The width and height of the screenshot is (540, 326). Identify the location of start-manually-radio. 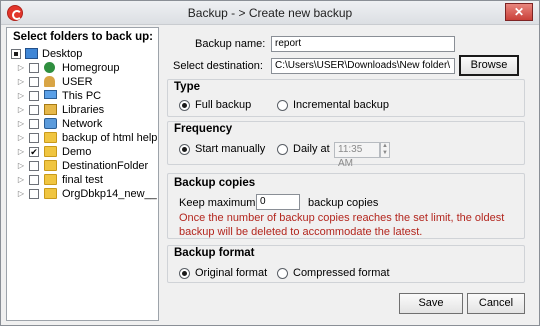
(184, 149).